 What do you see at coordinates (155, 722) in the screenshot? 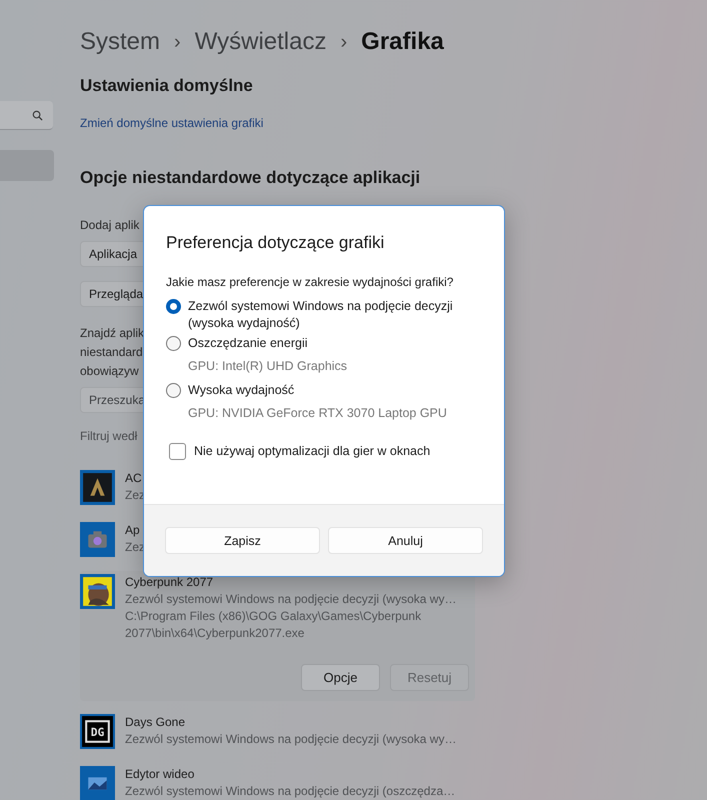
I see `app-name: Days Gone` at bounding box center [155, 722].